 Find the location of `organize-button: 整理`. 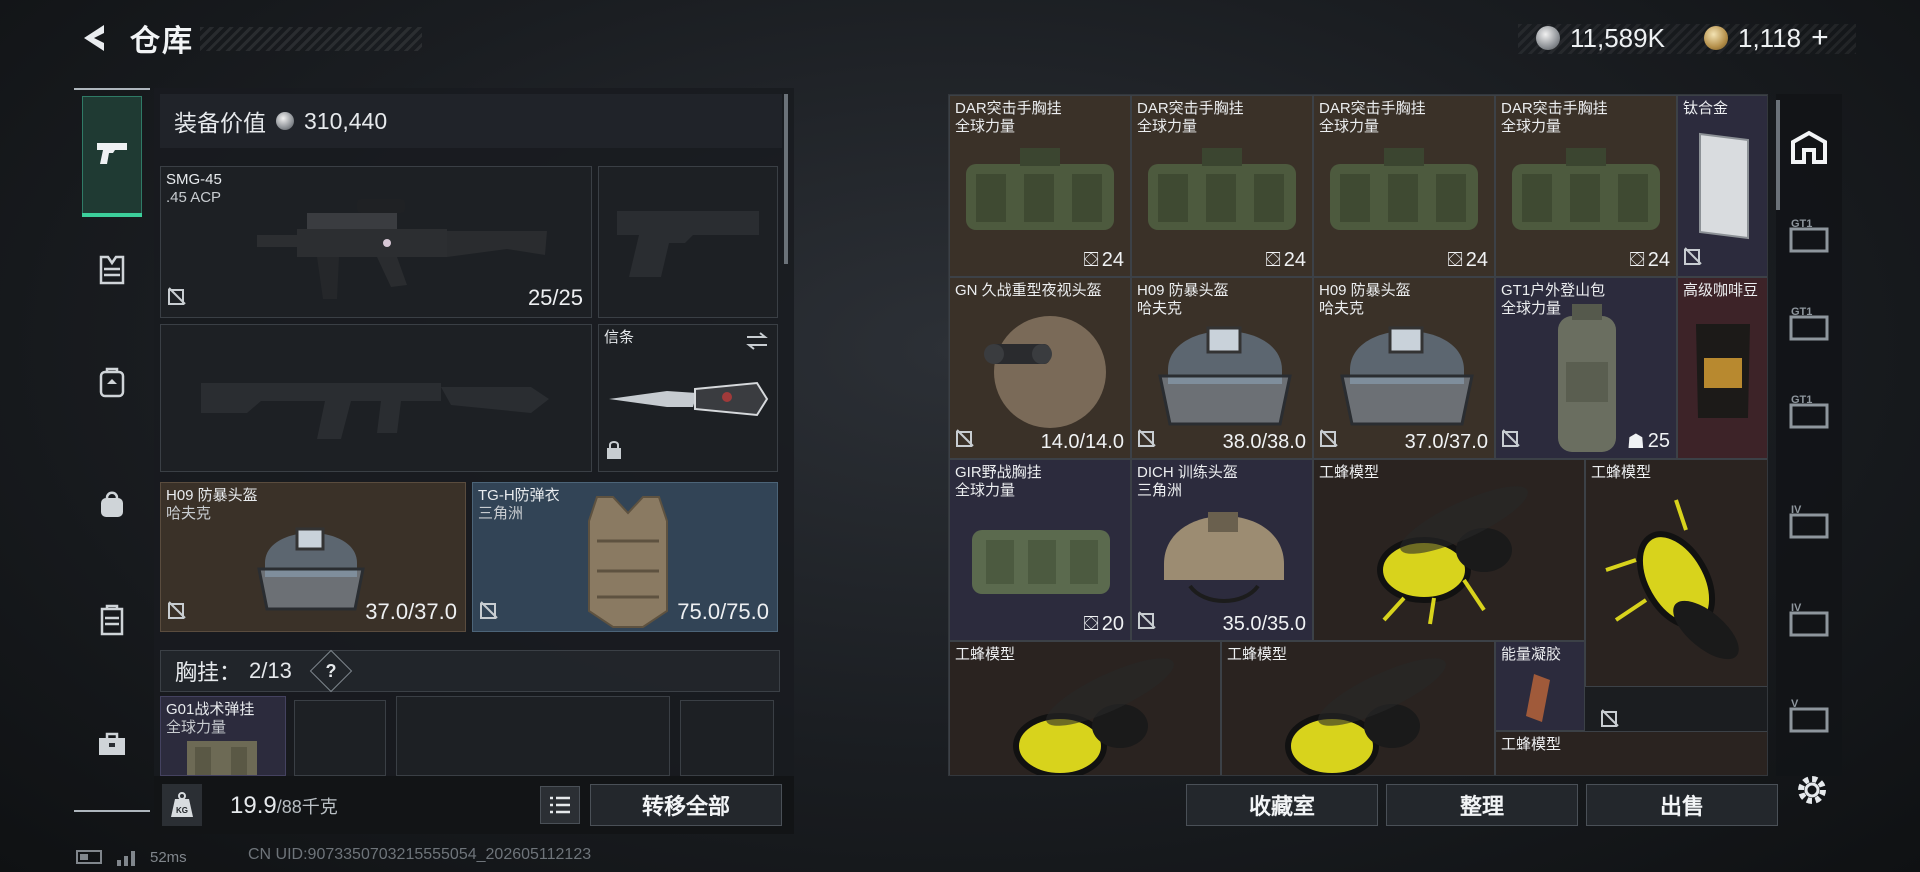

organize-button: 整理 is located at coordinates (1482, 805).